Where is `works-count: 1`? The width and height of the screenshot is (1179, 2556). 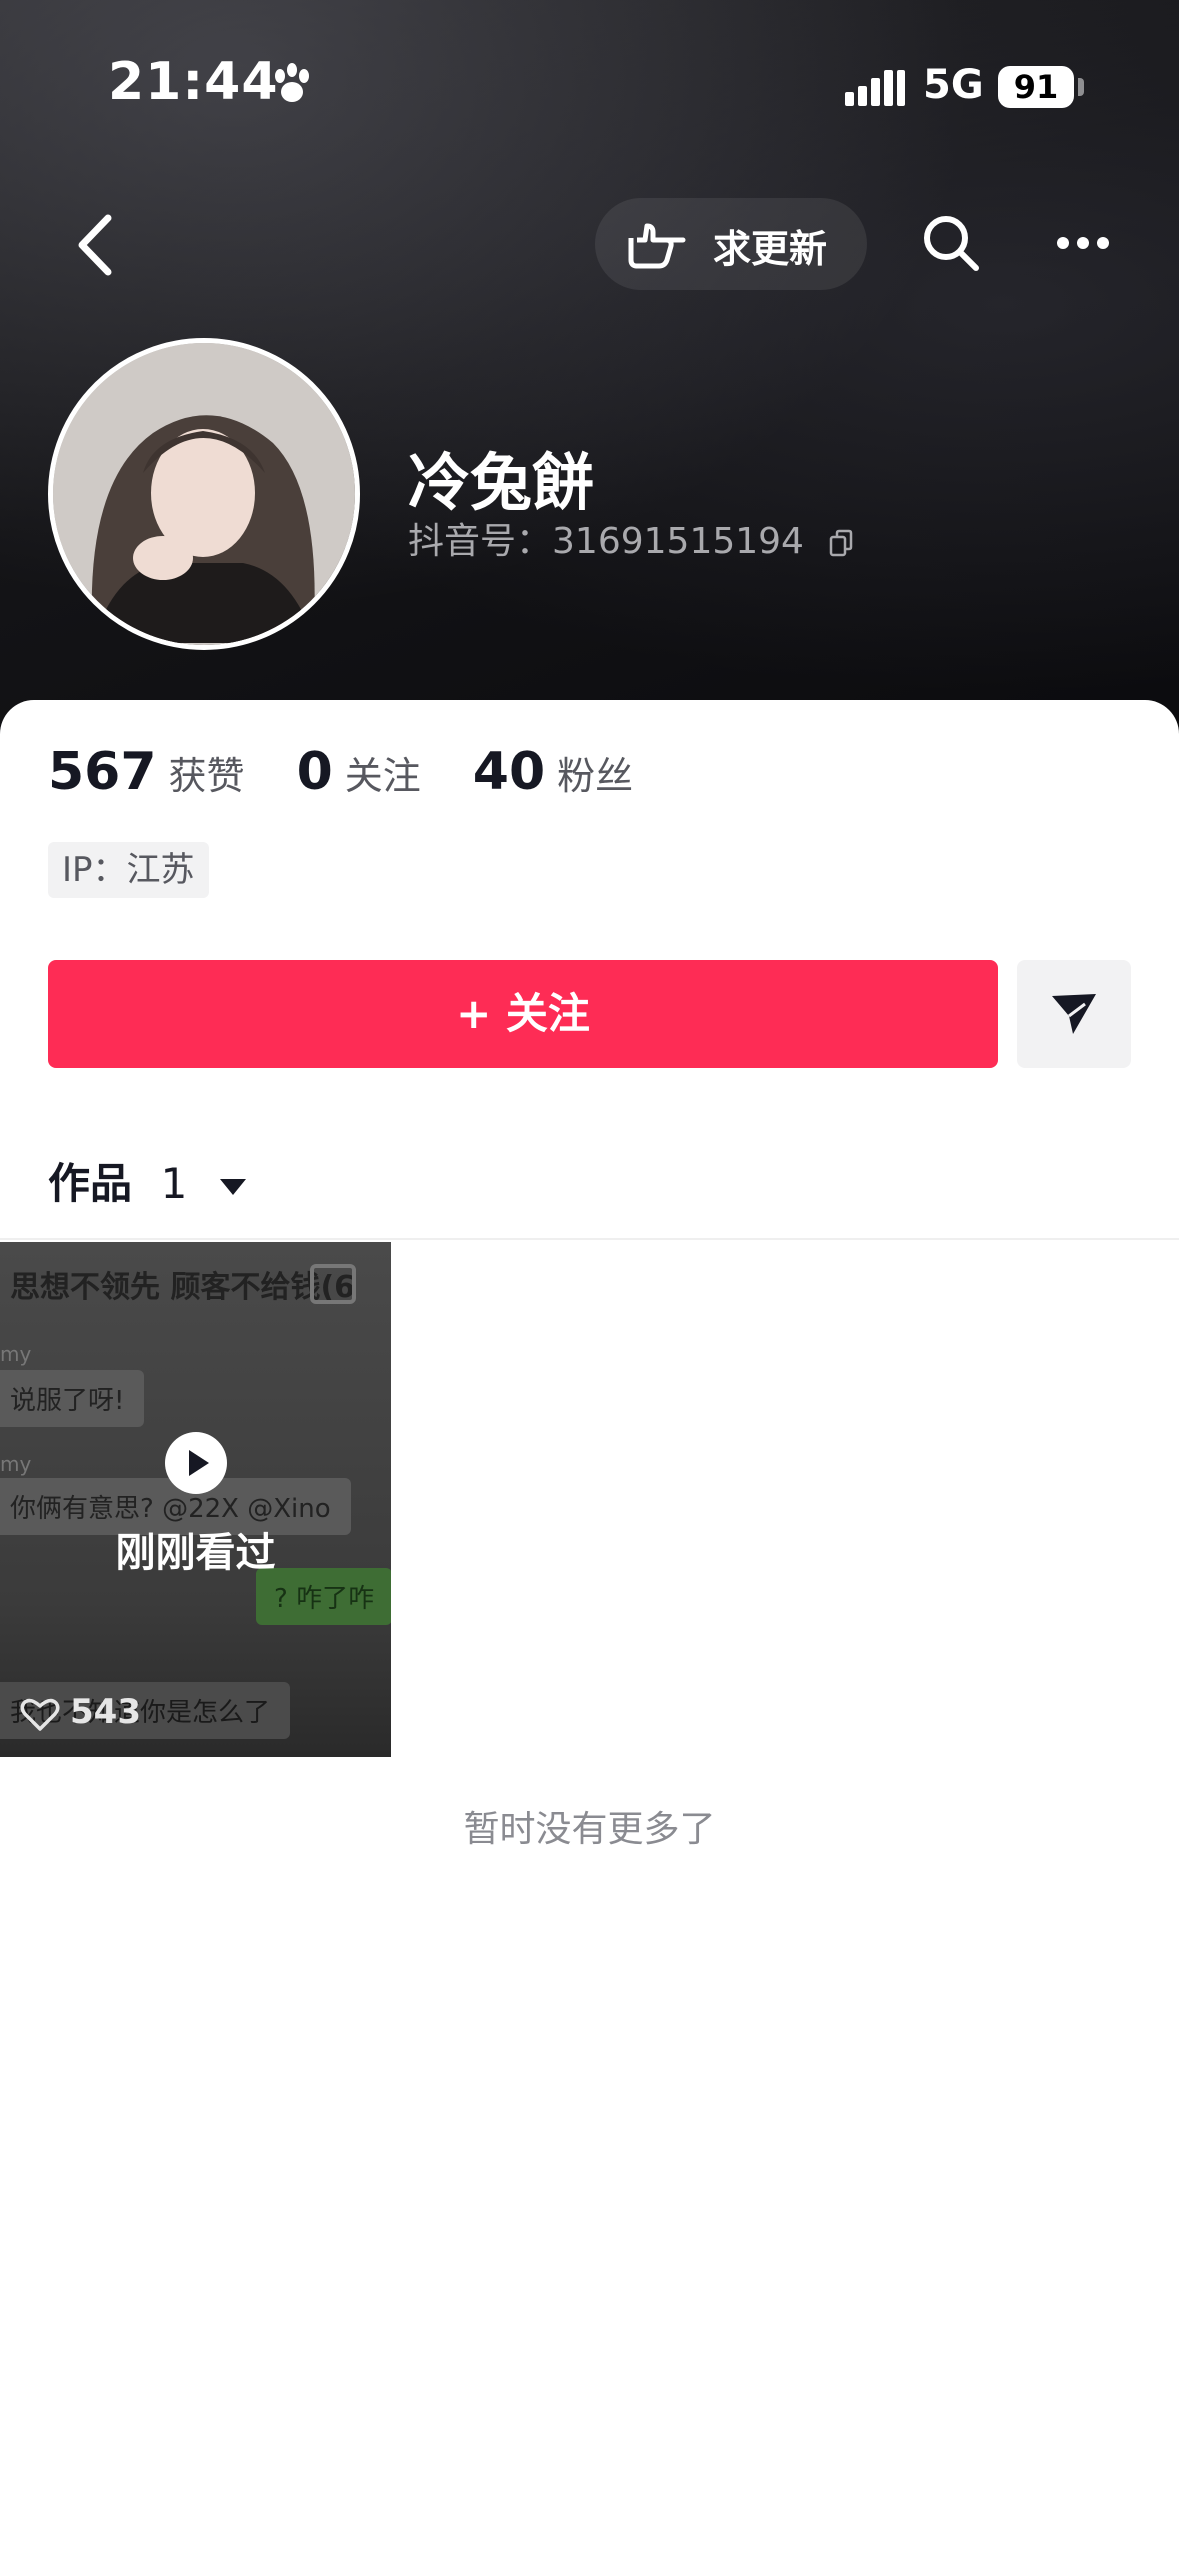
works-count: 1 is located at coordinates (174, 1183).